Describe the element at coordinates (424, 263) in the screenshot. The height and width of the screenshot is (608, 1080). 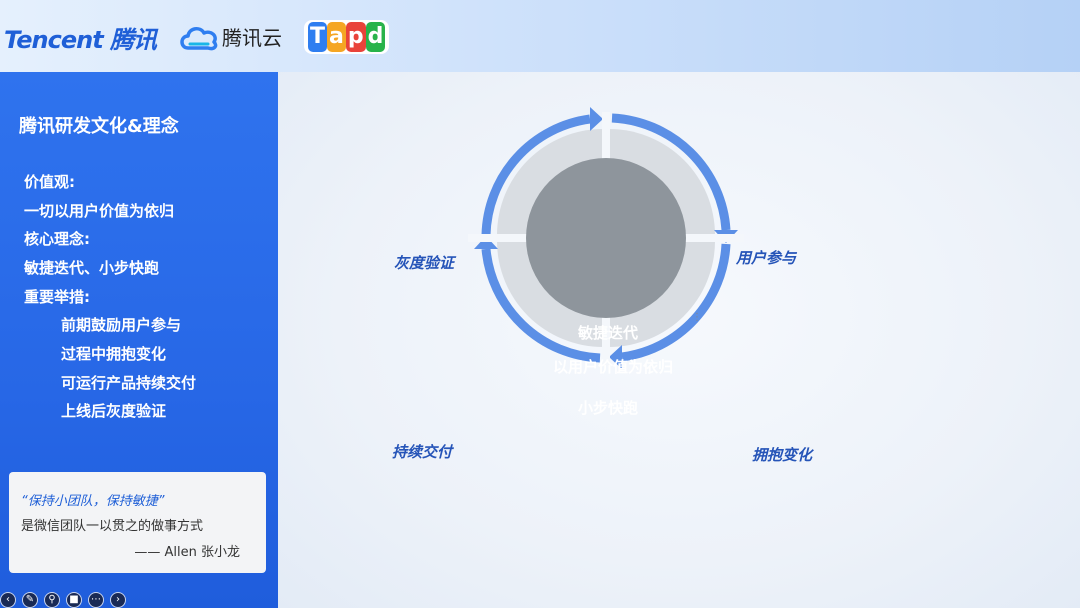
I see `label-top-left: 灰度验证` at that location.